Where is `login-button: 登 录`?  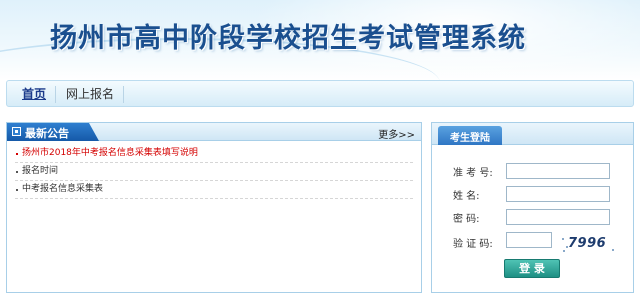 login-button: 登 录 is located at coordinates (532, 268).